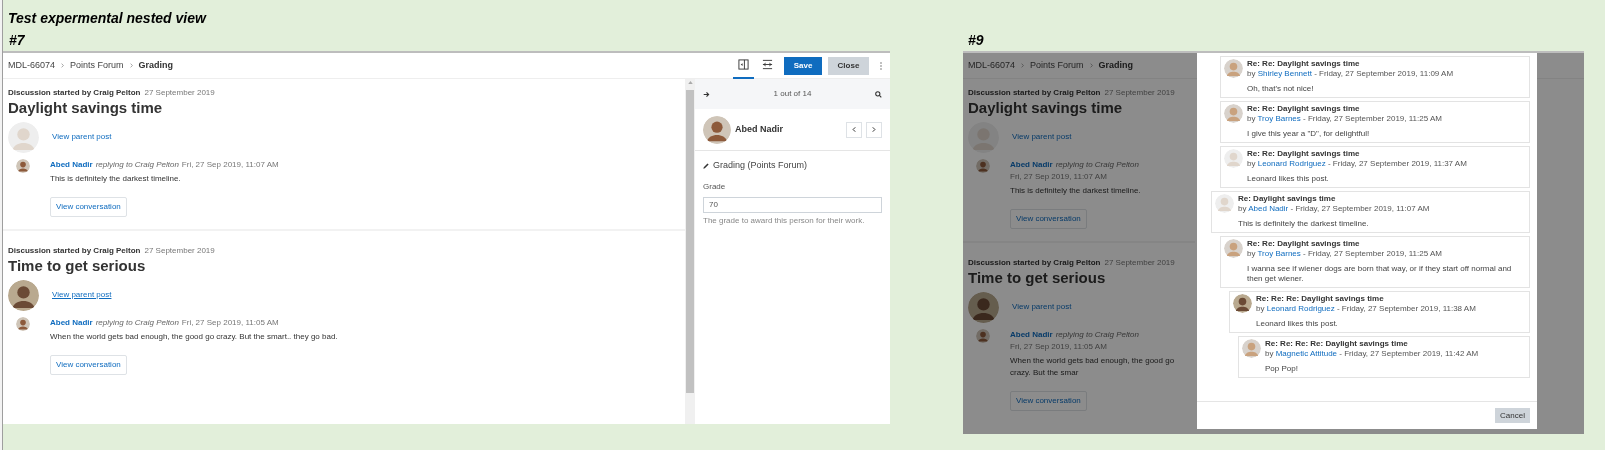 The height and width of the screenshot is (450, 1605). What do you see at coordinates (194, 336) in the screenshot?
I see `post-message: When the world gets bad enough, the good go crazy. But the smart.. they go bad.` at bounding box center [194, 336].